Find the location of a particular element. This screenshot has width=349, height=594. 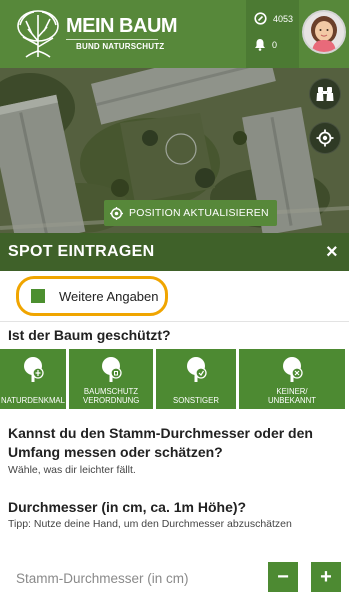

notifications-stat: 0 is located at coordinates (265, 44).